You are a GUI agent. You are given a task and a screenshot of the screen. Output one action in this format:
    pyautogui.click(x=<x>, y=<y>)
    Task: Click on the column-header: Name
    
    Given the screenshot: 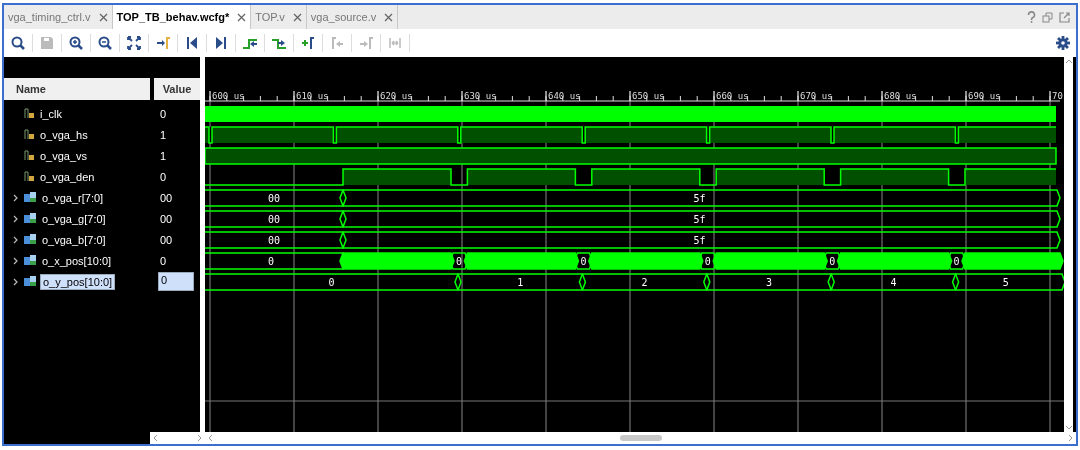 What is the action you would take?
    pyautogui.click(x=77, y=89)
    